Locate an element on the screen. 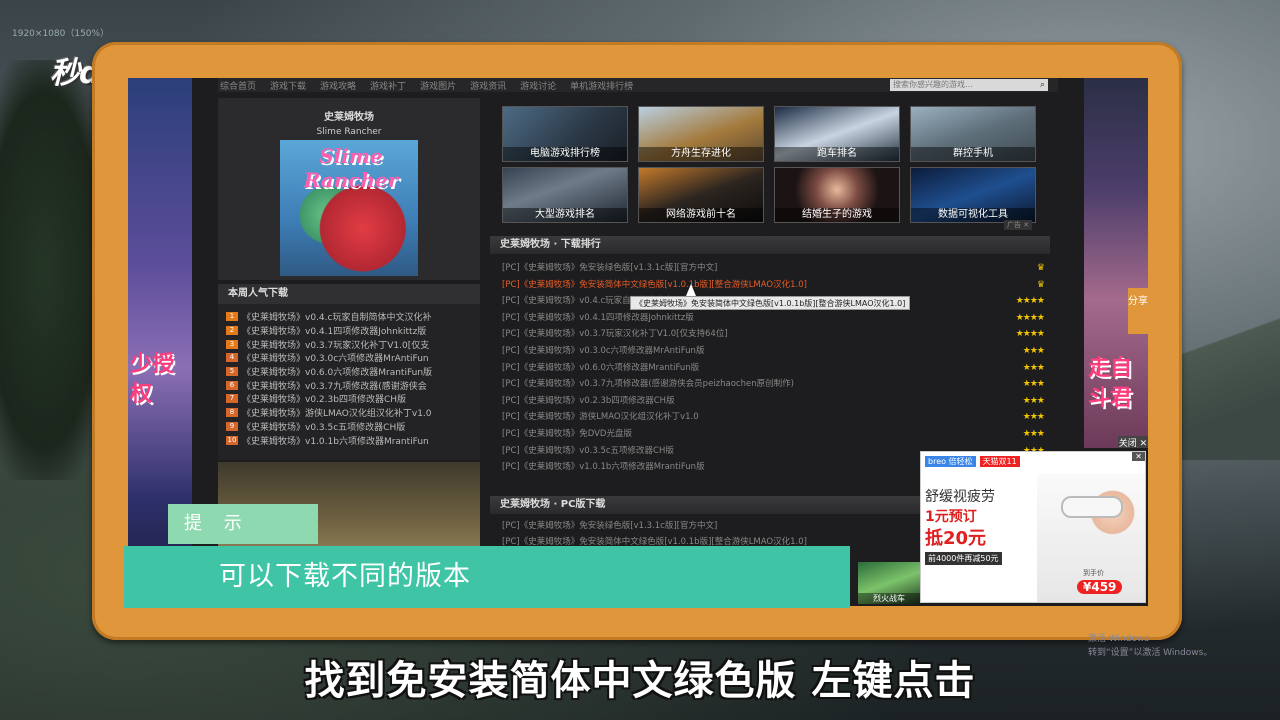 The height and width of the screenshot is (720, 1280). nav-item-ranking: 单机游戏排行榜 is located at coordinates (601, 85).